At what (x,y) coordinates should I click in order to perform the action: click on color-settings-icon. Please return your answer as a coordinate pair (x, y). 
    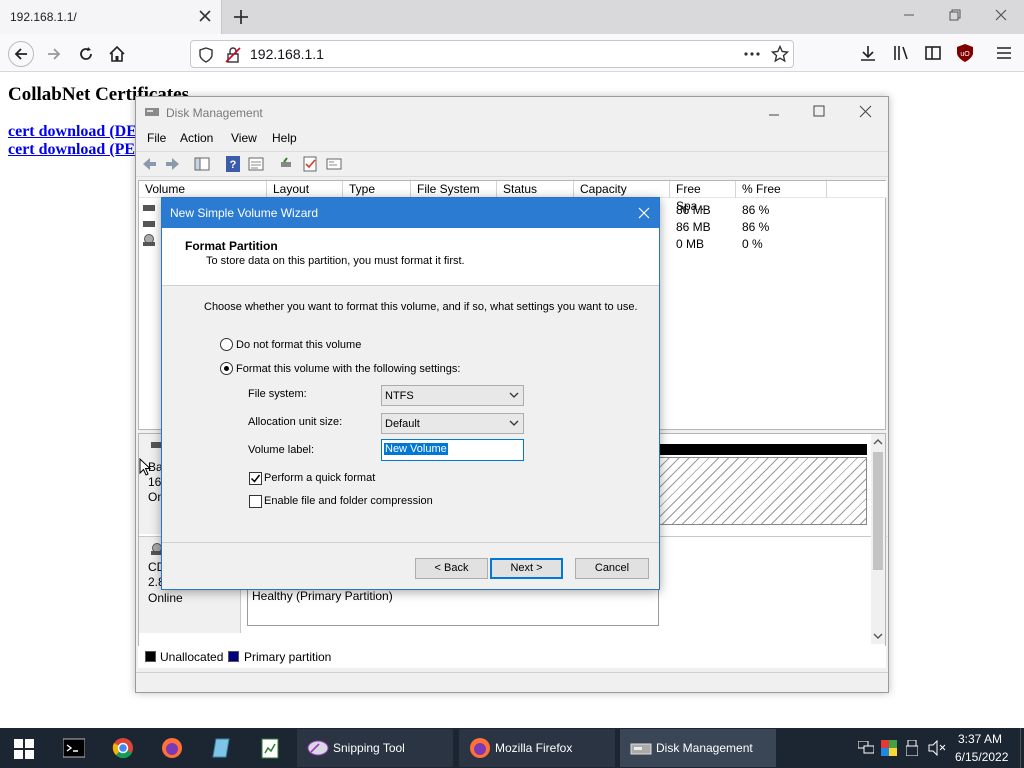
    Looking at the image, I should click on (889, 748).